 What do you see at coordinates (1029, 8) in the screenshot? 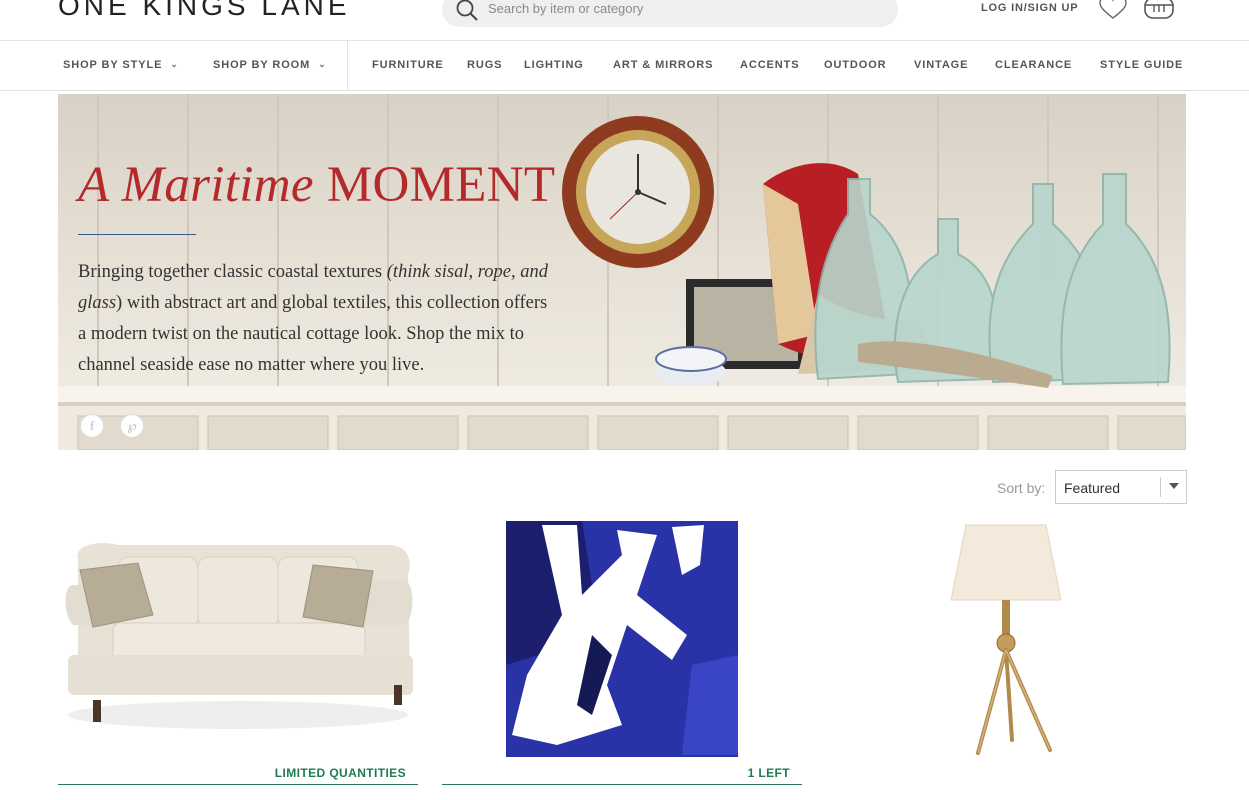
I see `login-signup-link: LOG IN/SIGN UP` at bounding box center [1029, 8].